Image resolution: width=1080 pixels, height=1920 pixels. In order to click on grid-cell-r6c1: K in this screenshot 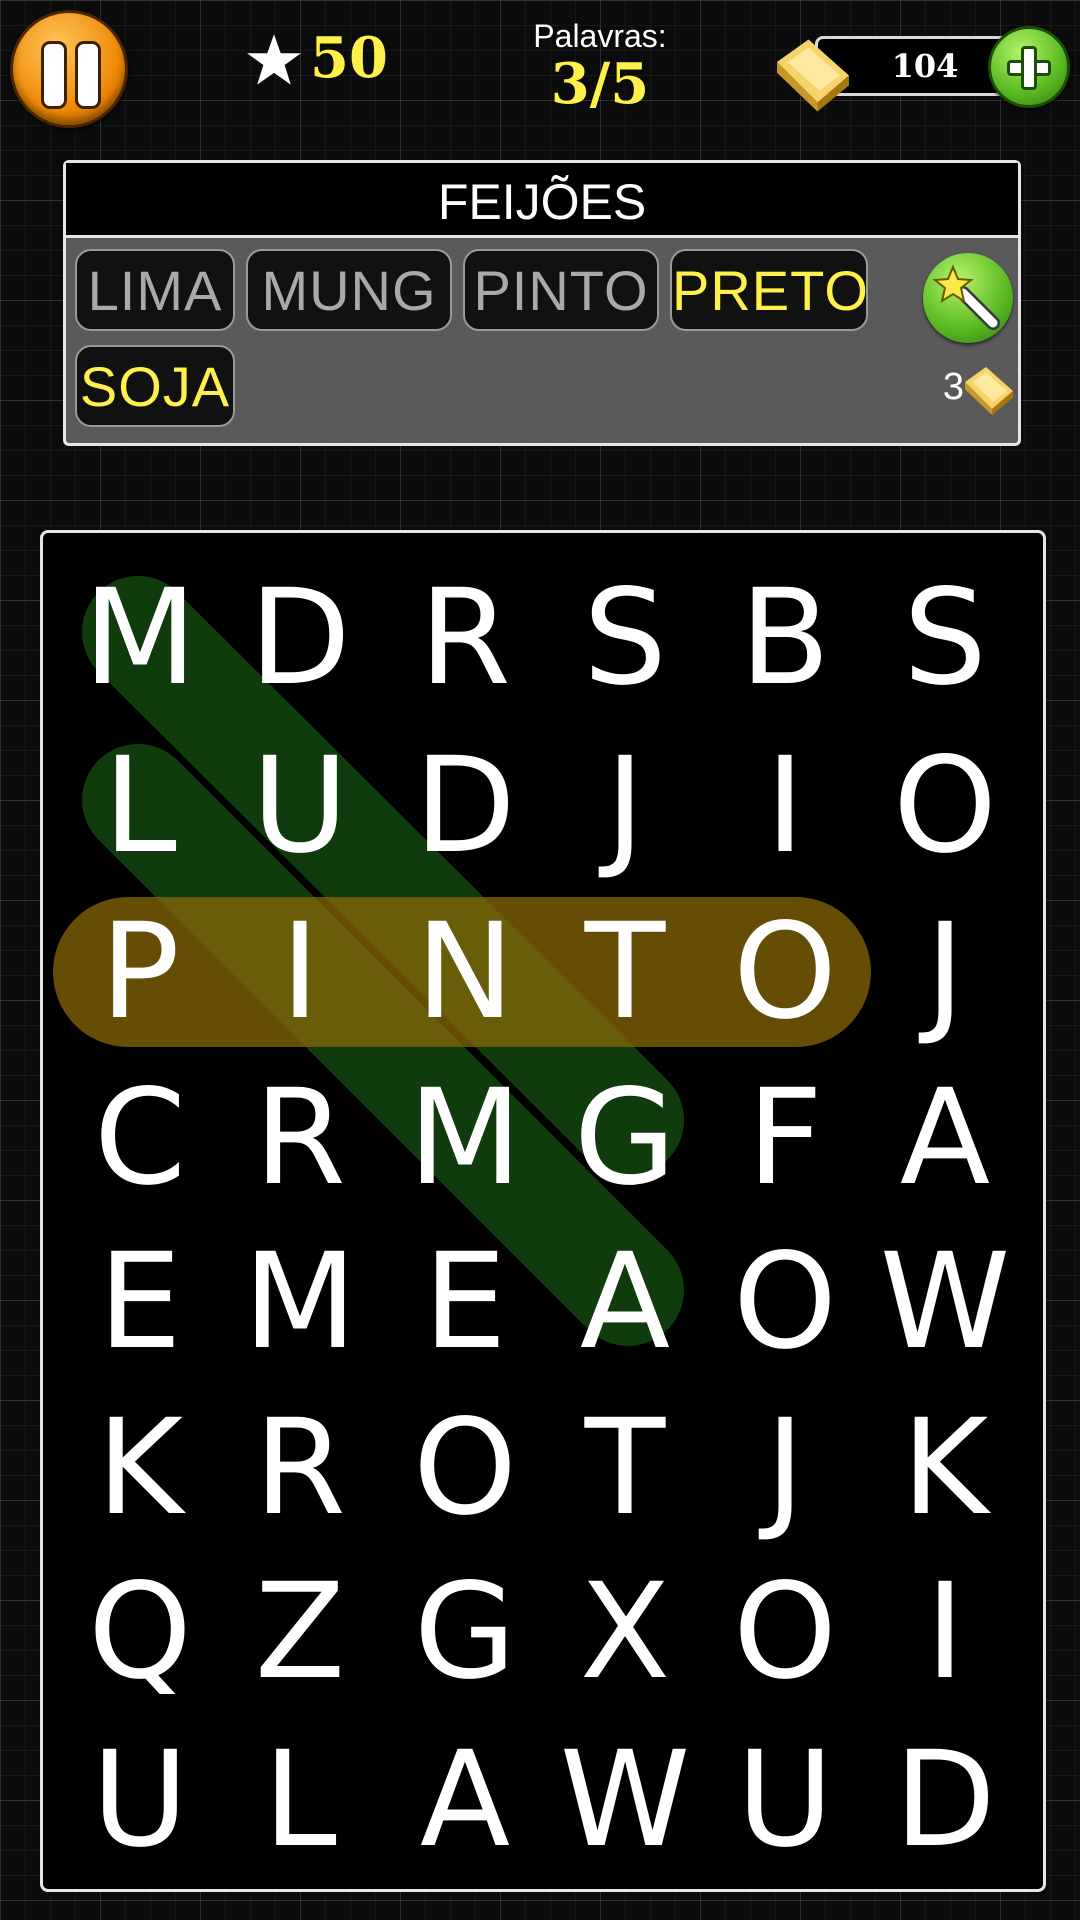, I will do `click(140, 1468)`.